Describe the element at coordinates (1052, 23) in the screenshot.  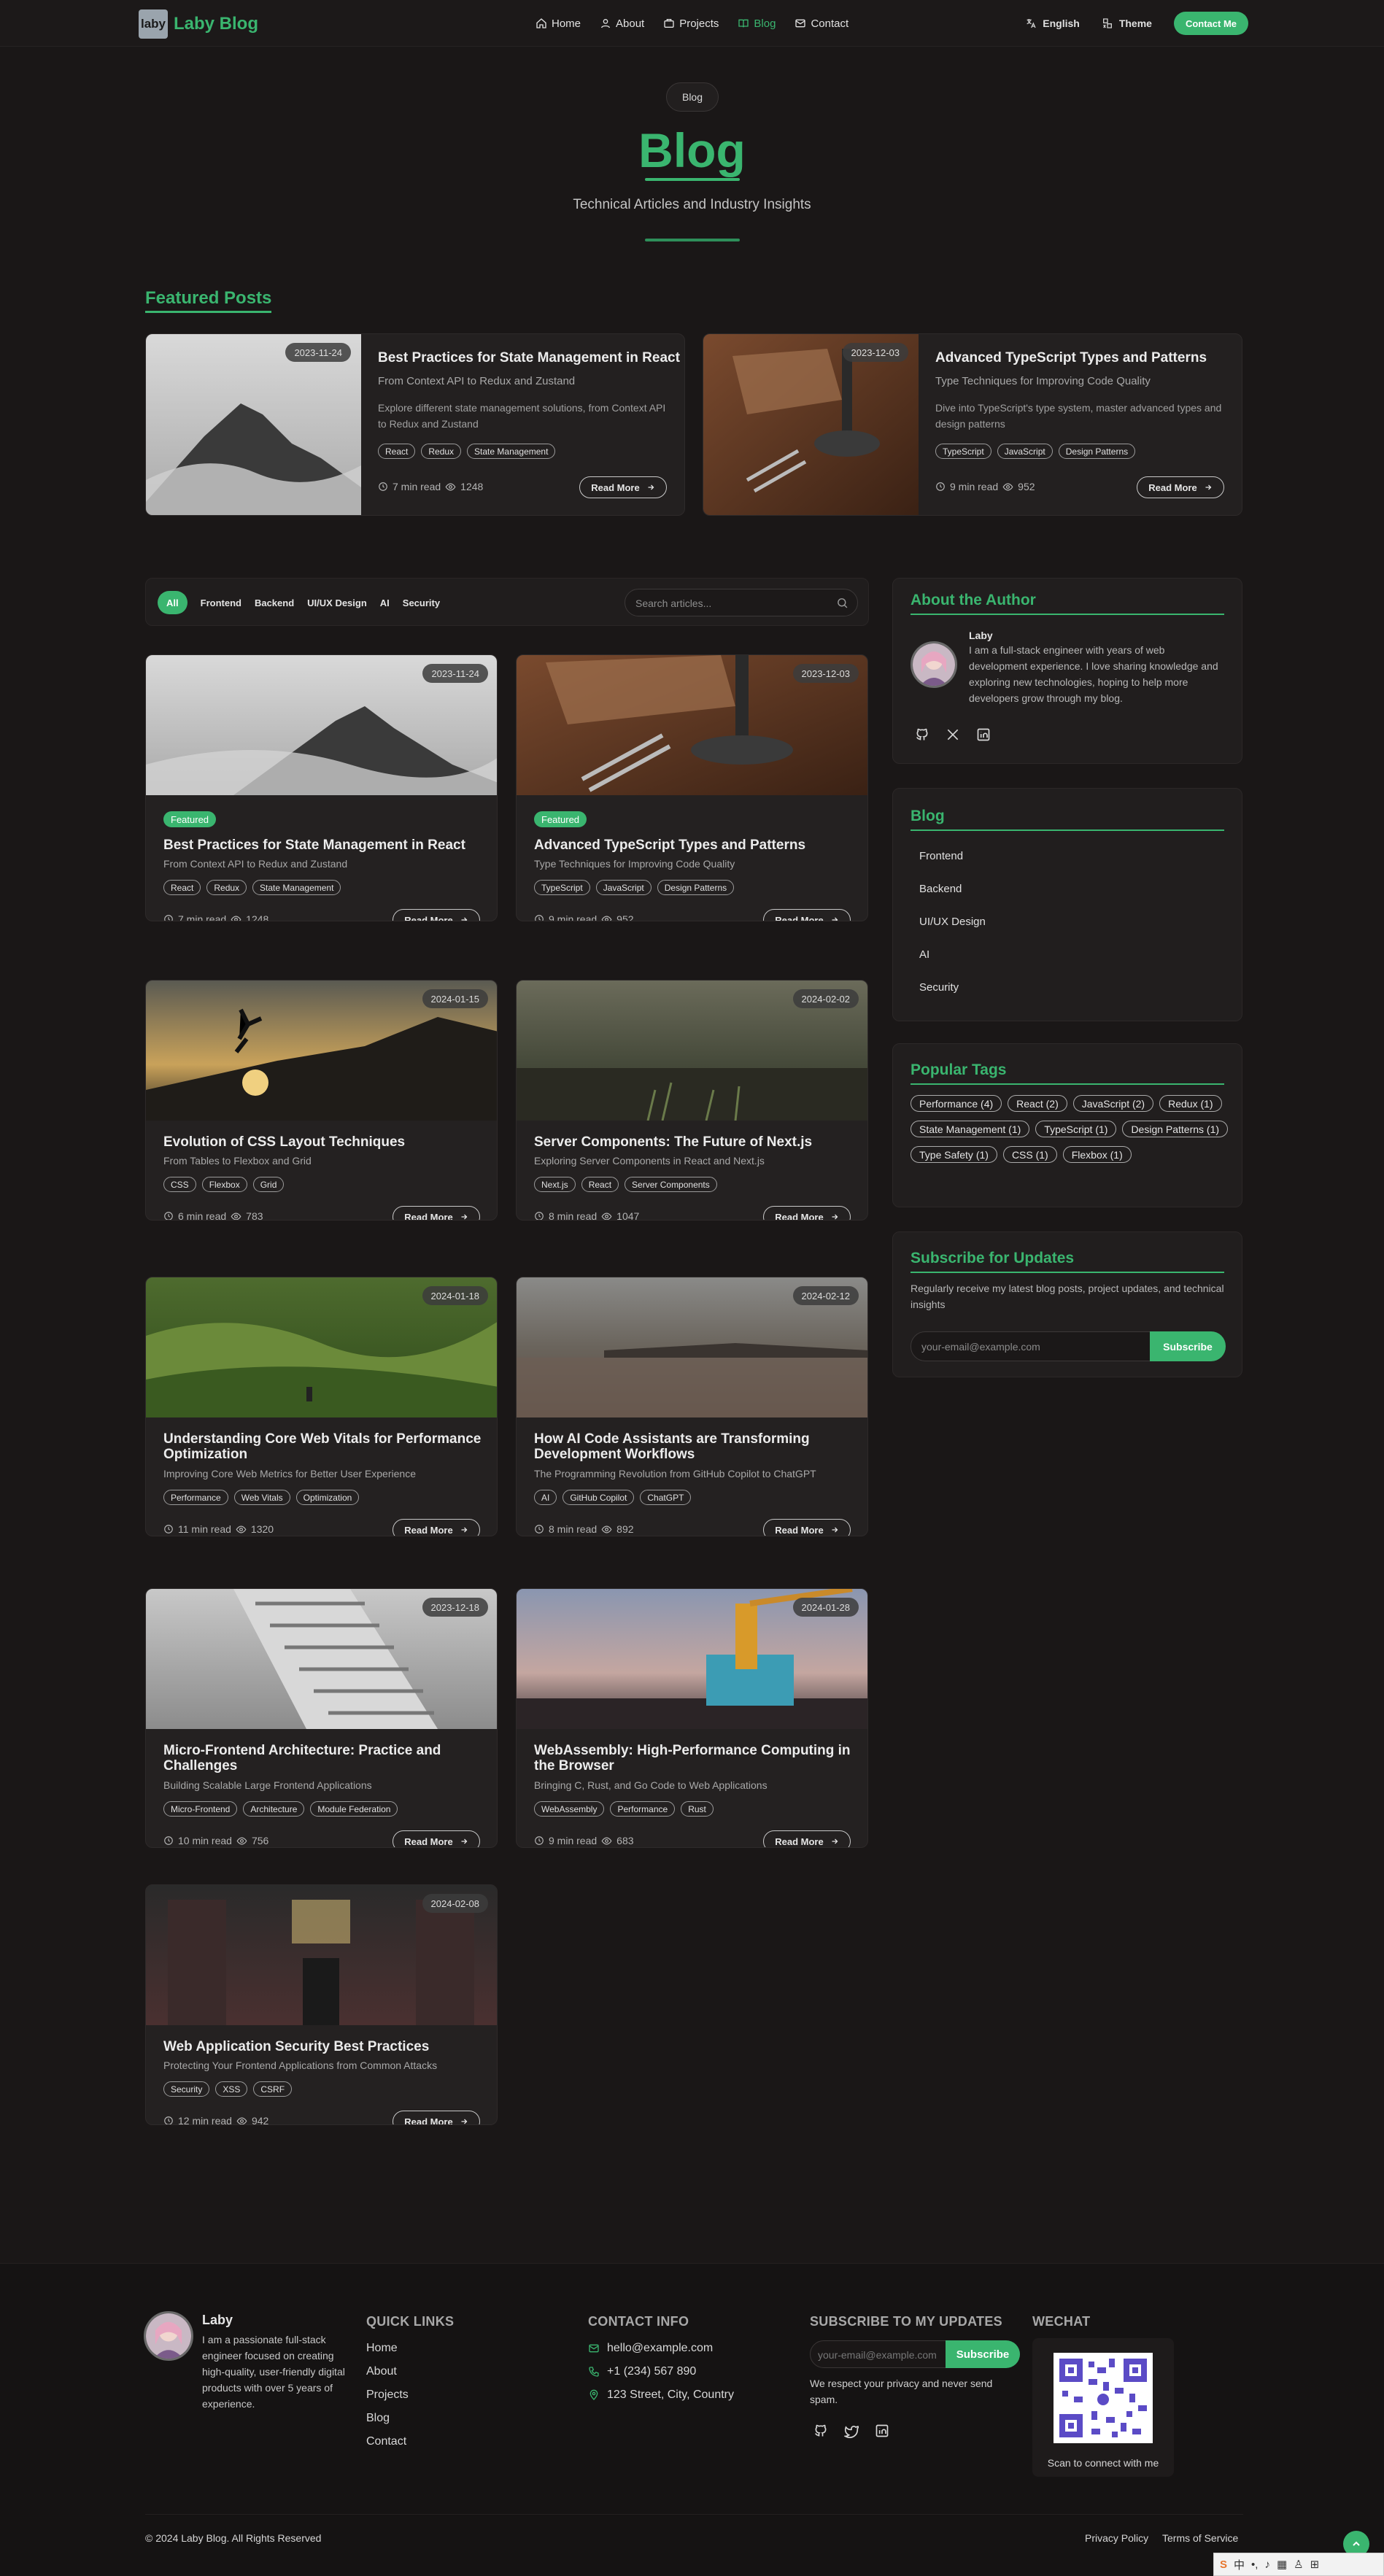
I see `language-button: English` at that location.